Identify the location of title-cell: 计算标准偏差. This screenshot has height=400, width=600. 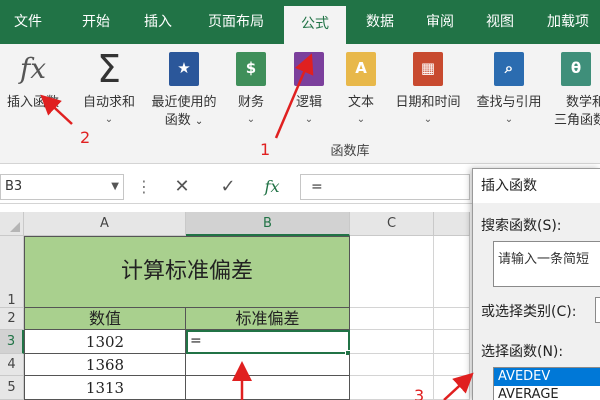
(187, 272).